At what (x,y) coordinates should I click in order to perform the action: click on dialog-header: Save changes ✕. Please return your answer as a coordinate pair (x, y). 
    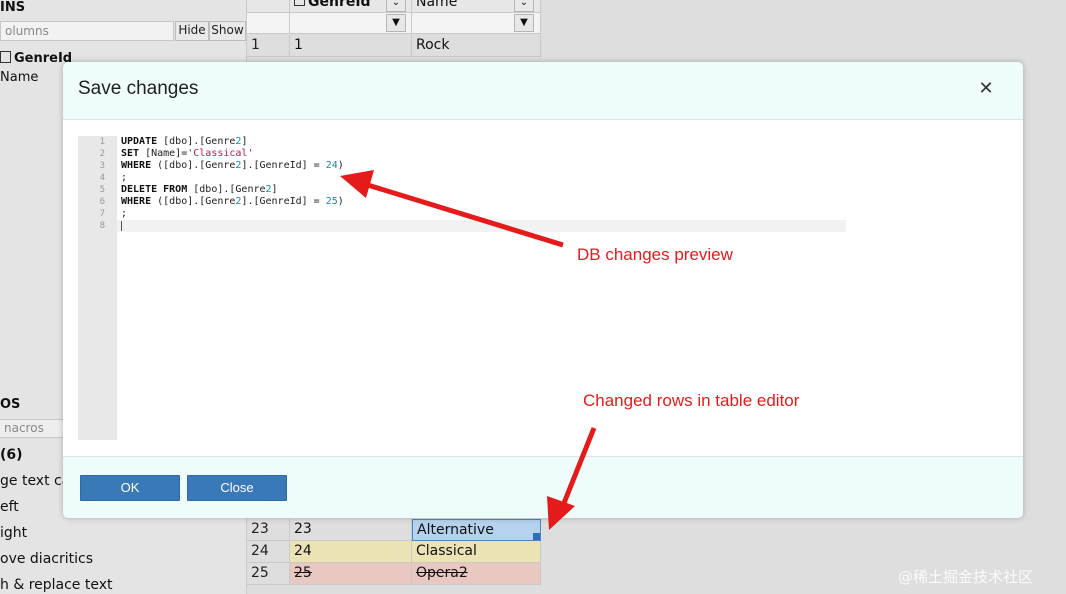
    Looking at the image, I should click on (543, 91).